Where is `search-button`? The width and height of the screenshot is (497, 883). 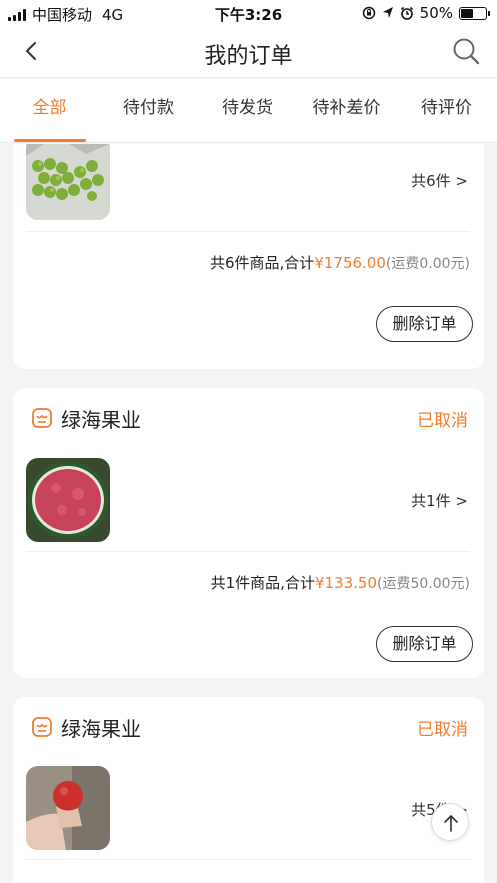
search-button is located at coordinates (466, 51).